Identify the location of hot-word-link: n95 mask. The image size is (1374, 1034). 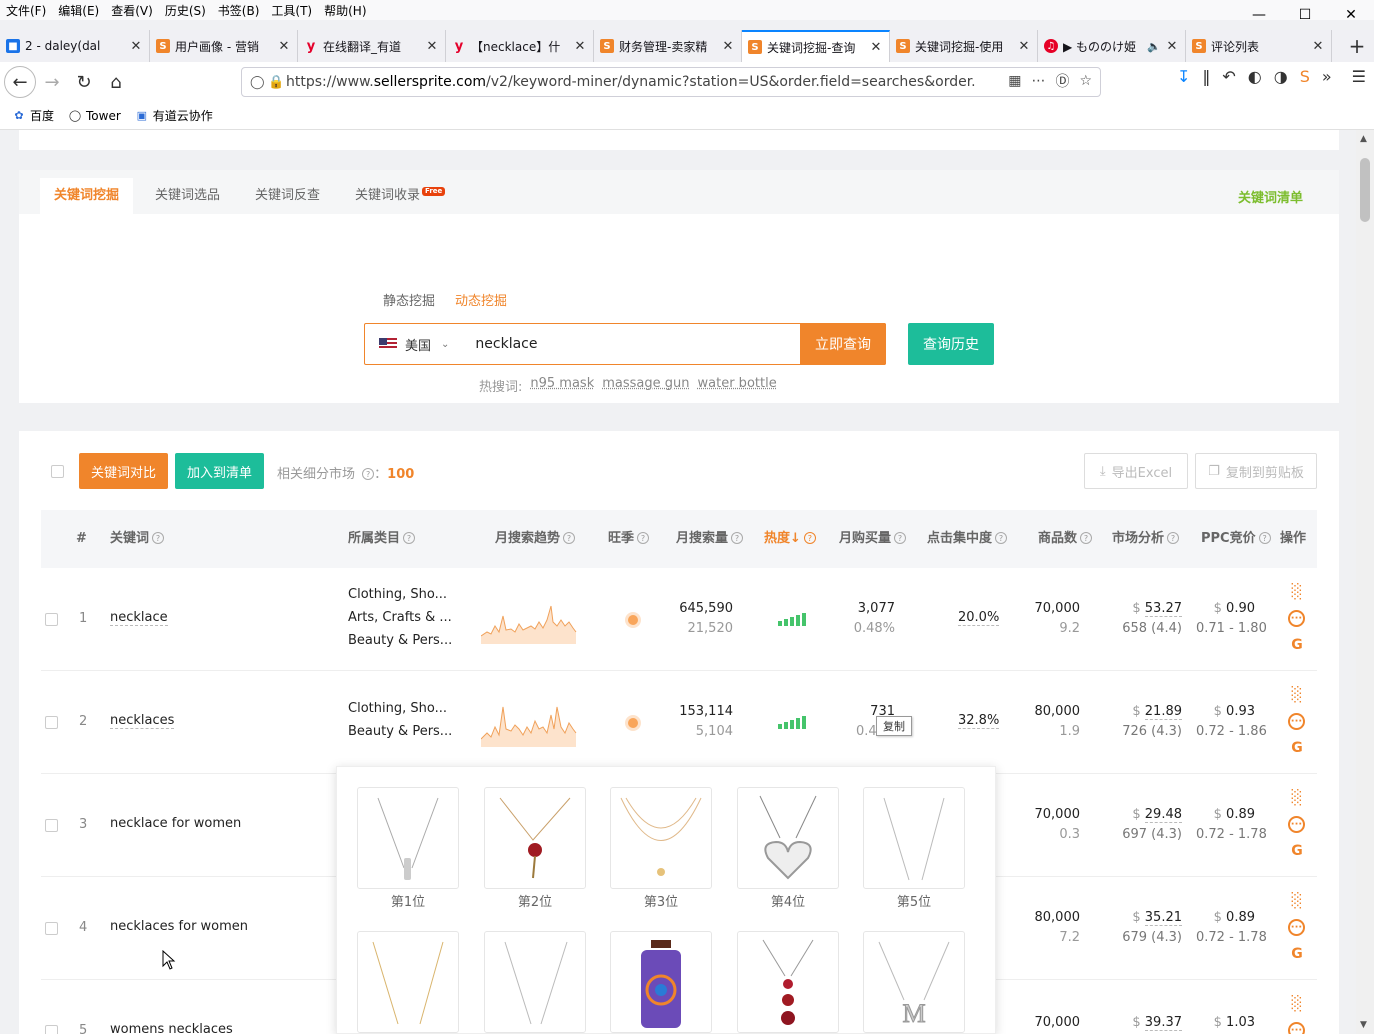
(562, 385).